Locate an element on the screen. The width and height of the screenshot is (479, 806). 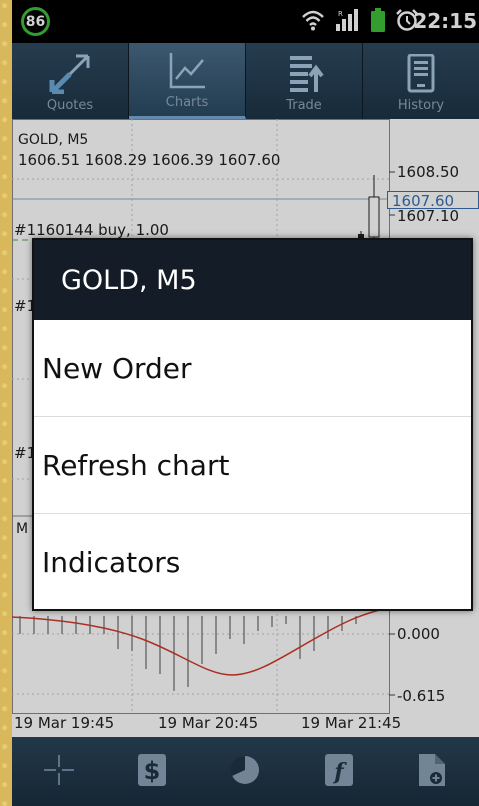
menu-item-refresh-chart: Refresh chart is located at coordinates (252, 465).